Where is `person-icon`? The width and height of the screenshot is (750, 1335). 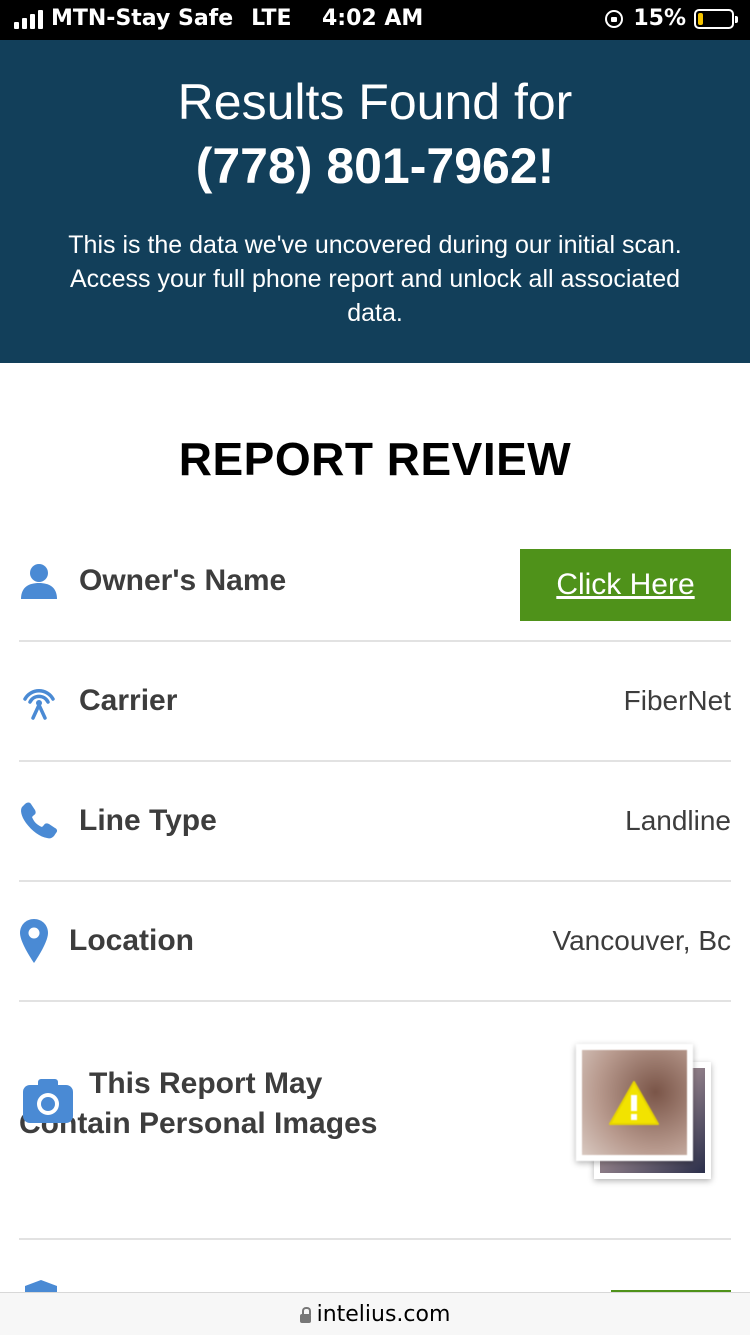
person-icon is located at coordinates (39, 581).